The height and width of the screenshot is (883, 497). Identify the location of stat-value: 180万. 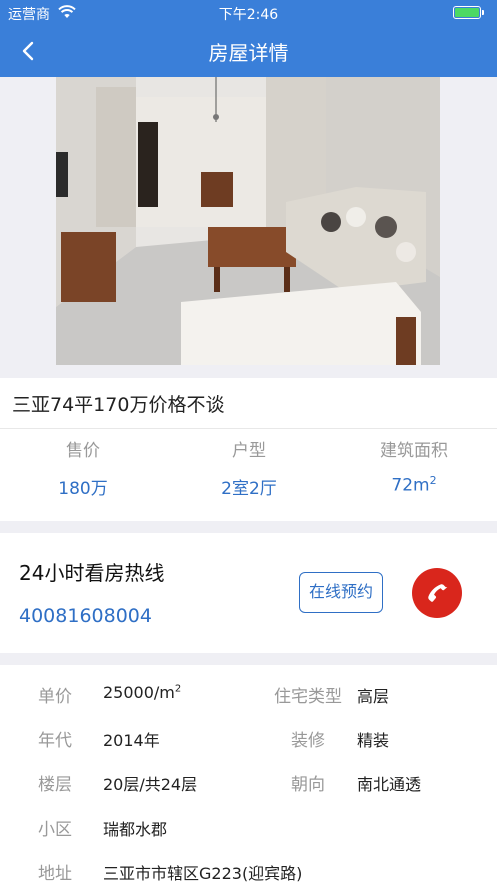
(83, 489).